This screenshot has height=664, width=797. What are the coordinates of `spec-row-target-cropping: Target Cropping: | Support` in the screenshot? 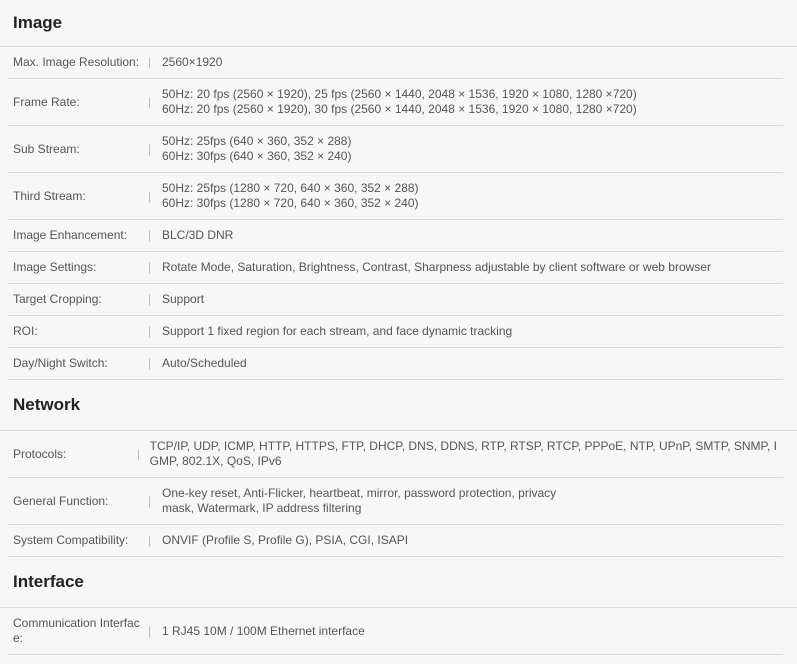 It's located at (395, 300).